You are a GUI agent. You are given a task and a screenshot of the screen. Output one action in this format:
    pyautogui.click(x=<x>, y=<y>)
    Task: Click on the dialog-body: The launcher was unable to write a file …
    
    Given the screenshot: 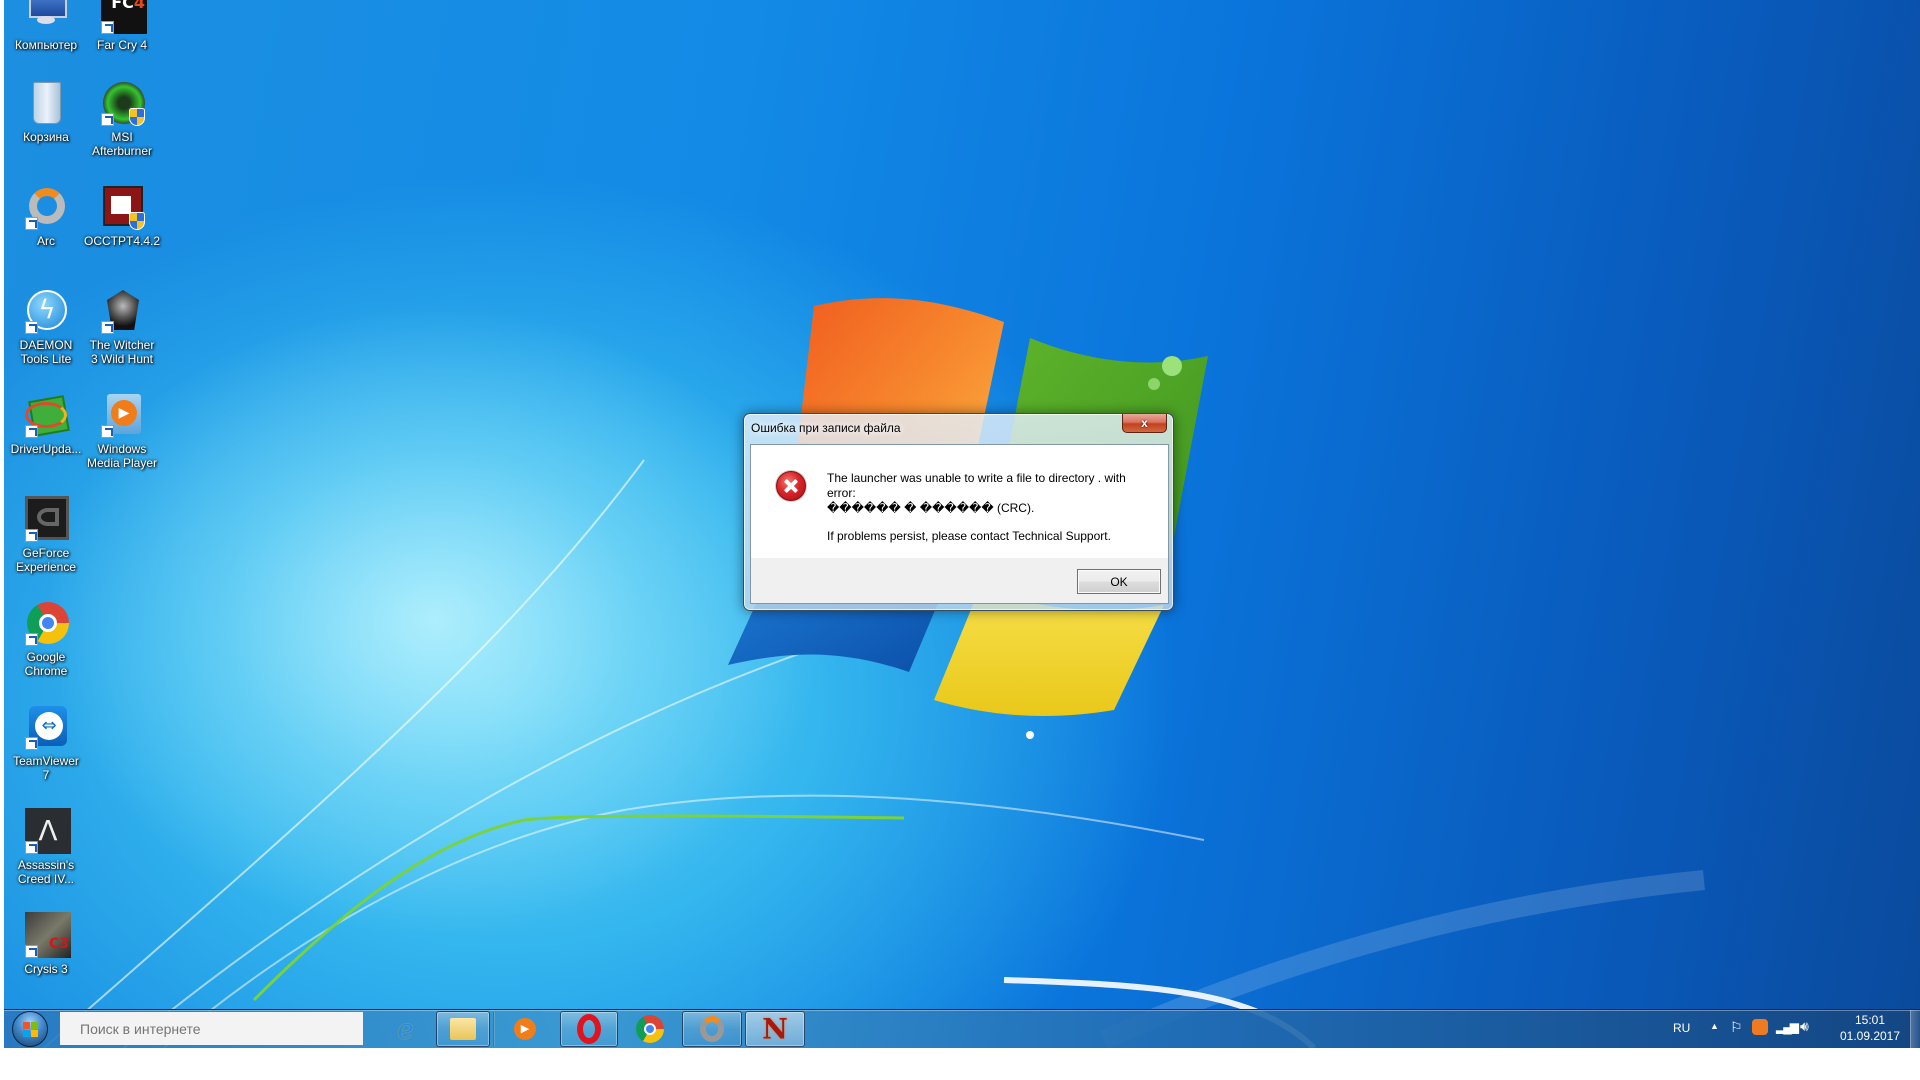 What is the action you would take?
    pyautogui.click(x=959, y=524)
    